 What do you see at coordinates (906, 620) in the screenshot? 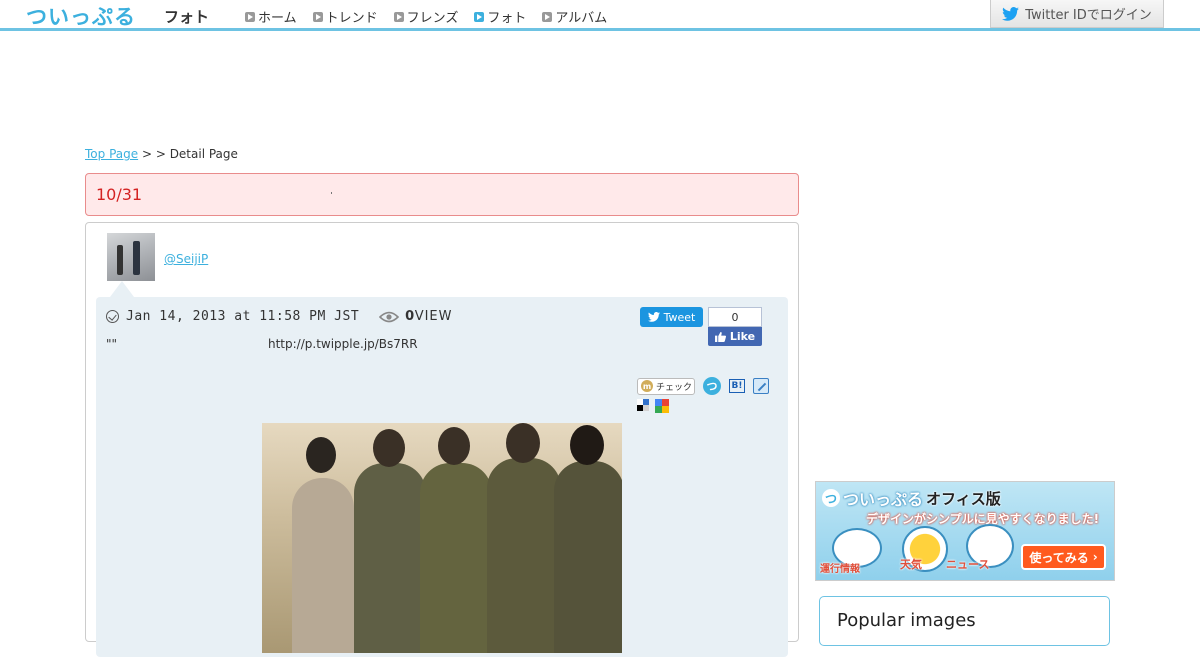
I see `popular-images-title: Popular images` at bounding box center [906, 620].